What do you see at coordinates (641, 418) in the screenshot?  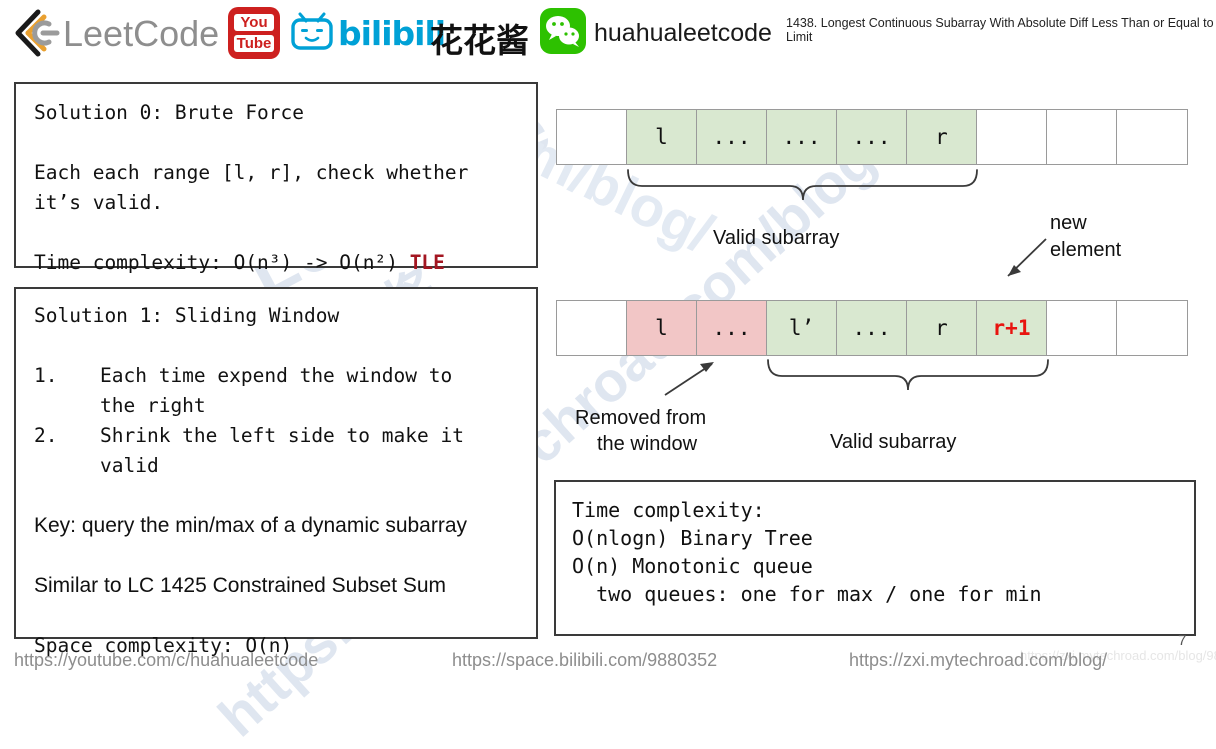 I see `removed-label-line-1: Removed from` at bounding box center [641, 418].